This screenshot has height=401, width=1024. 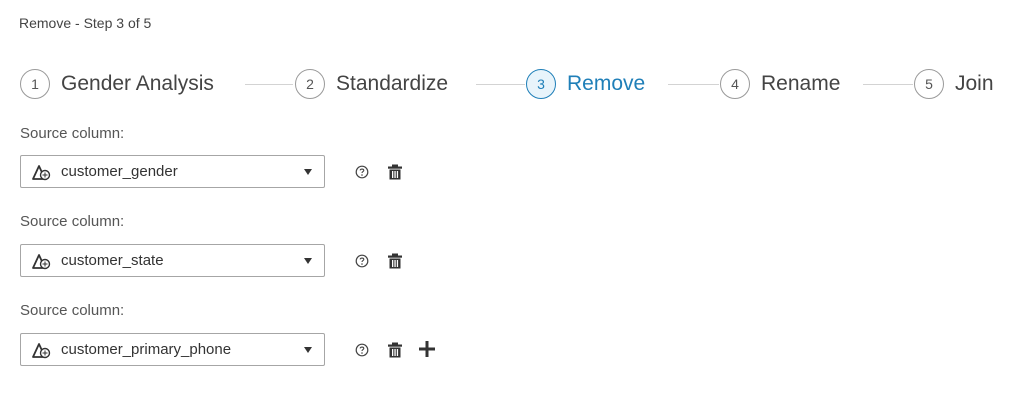 I want to click on step-standardize: 2 Standardize, so click(x=371, y=84).